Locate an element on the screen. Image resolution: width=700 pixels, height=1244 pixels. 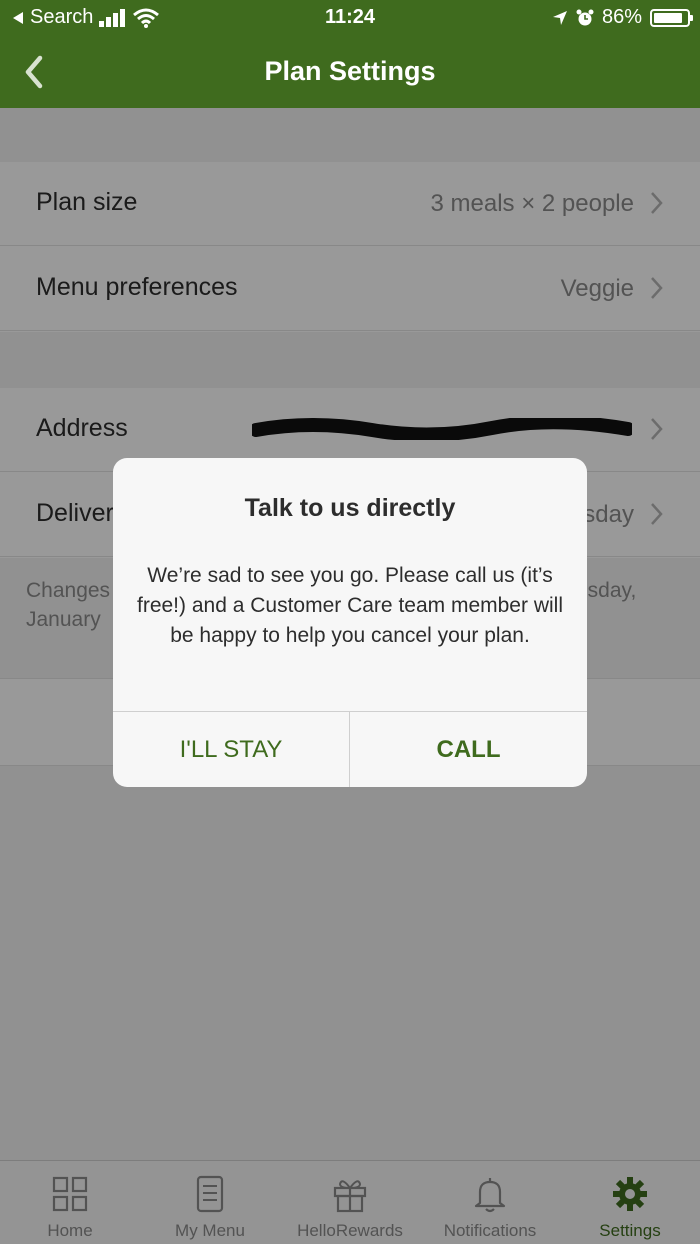
location-icon is located at coordinates (559, 17).